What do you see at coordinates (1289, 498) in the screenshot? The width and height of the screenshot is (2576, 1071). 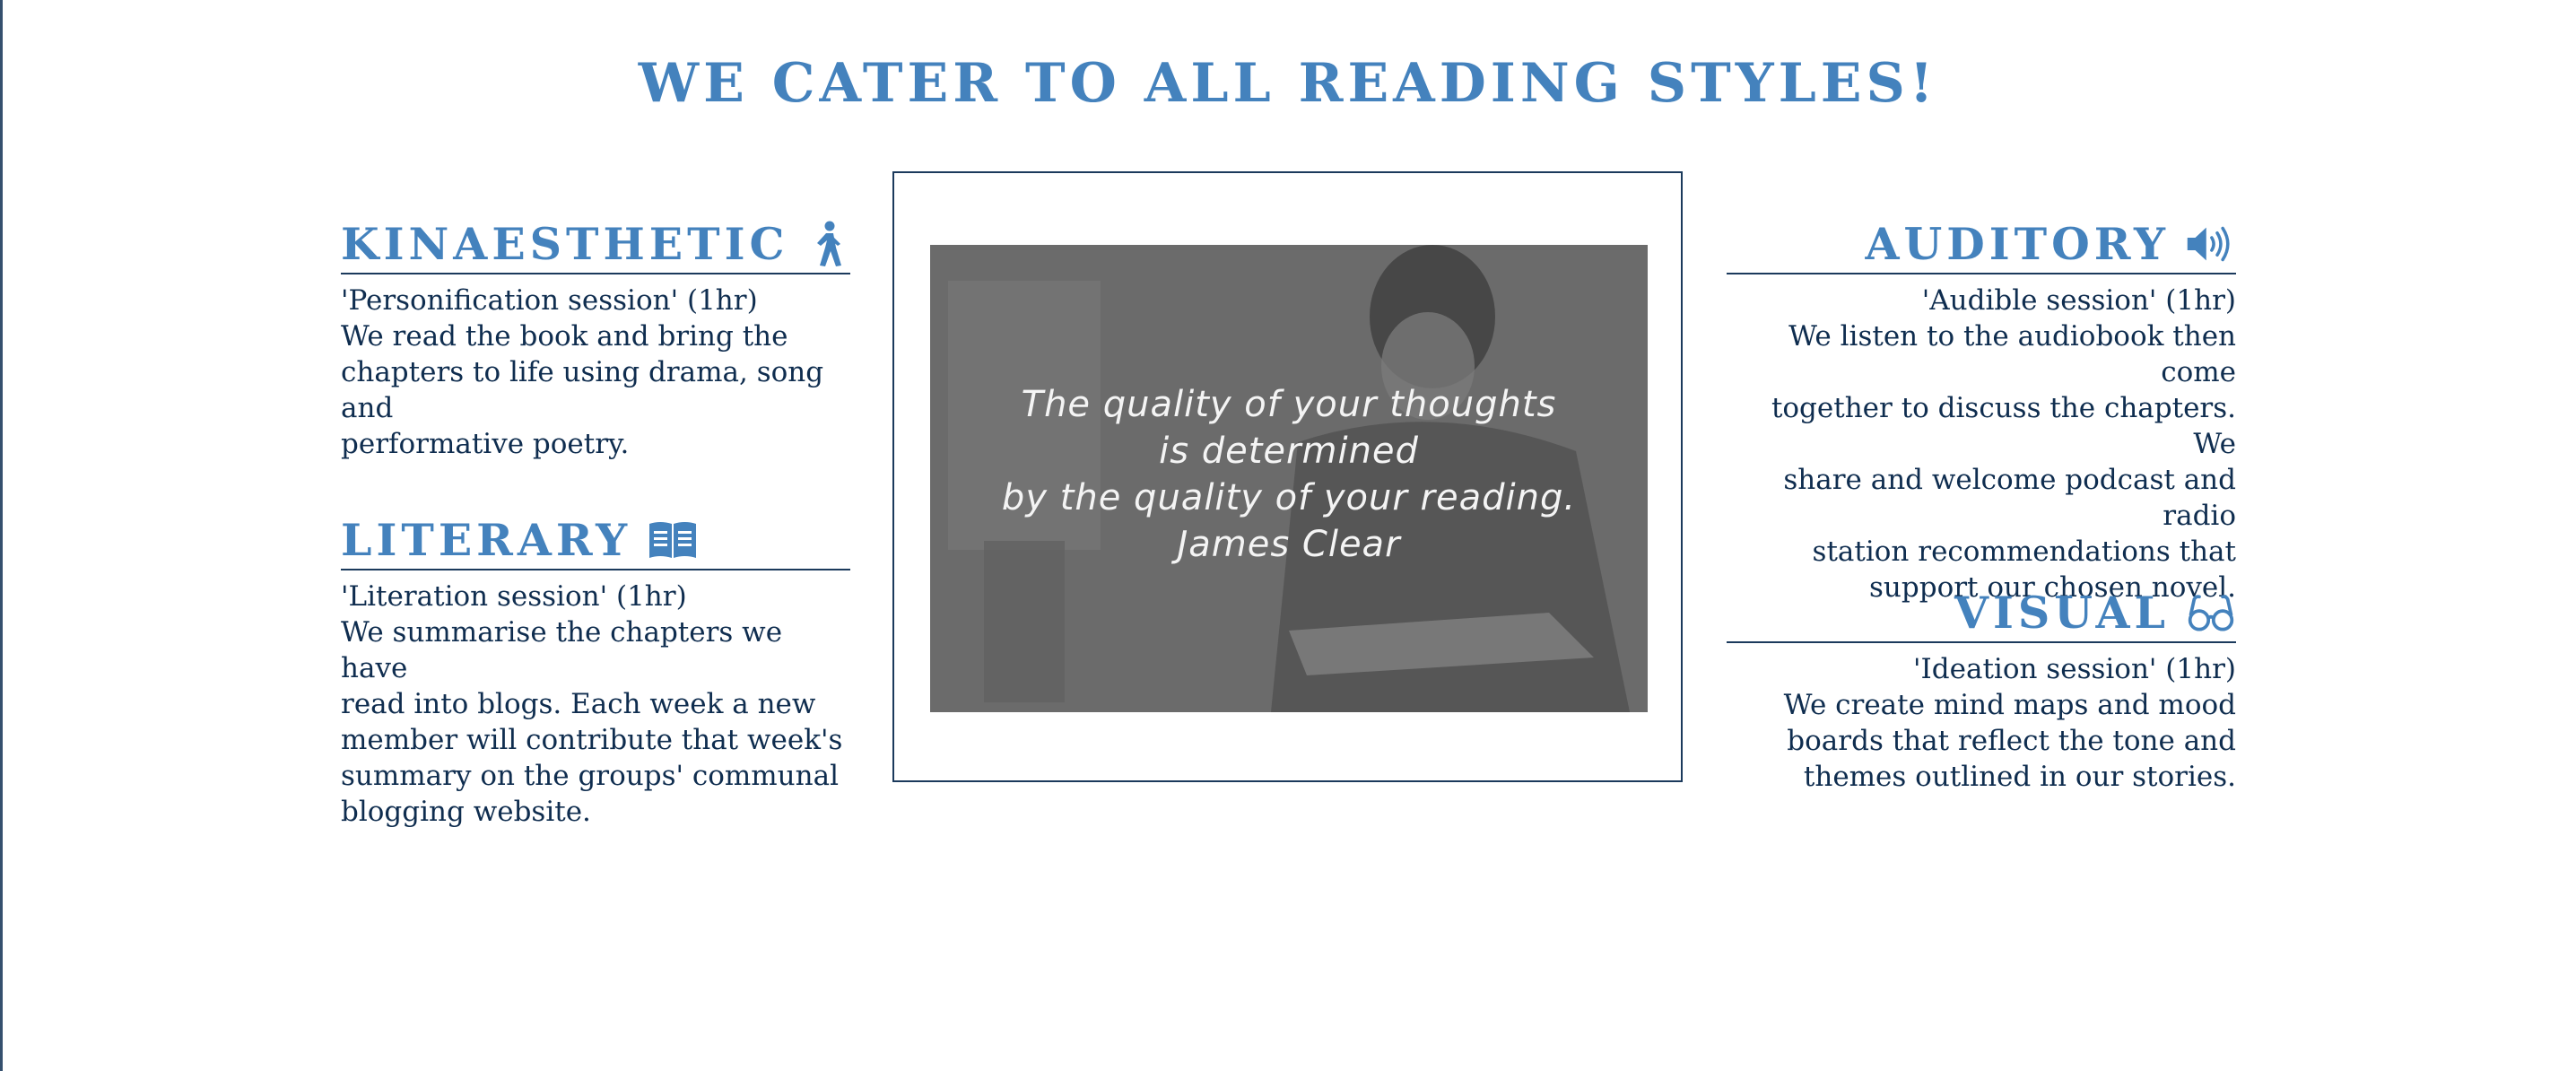 I see `quote-line: by the quality of your reading.` at bounding box center [1289, 498].